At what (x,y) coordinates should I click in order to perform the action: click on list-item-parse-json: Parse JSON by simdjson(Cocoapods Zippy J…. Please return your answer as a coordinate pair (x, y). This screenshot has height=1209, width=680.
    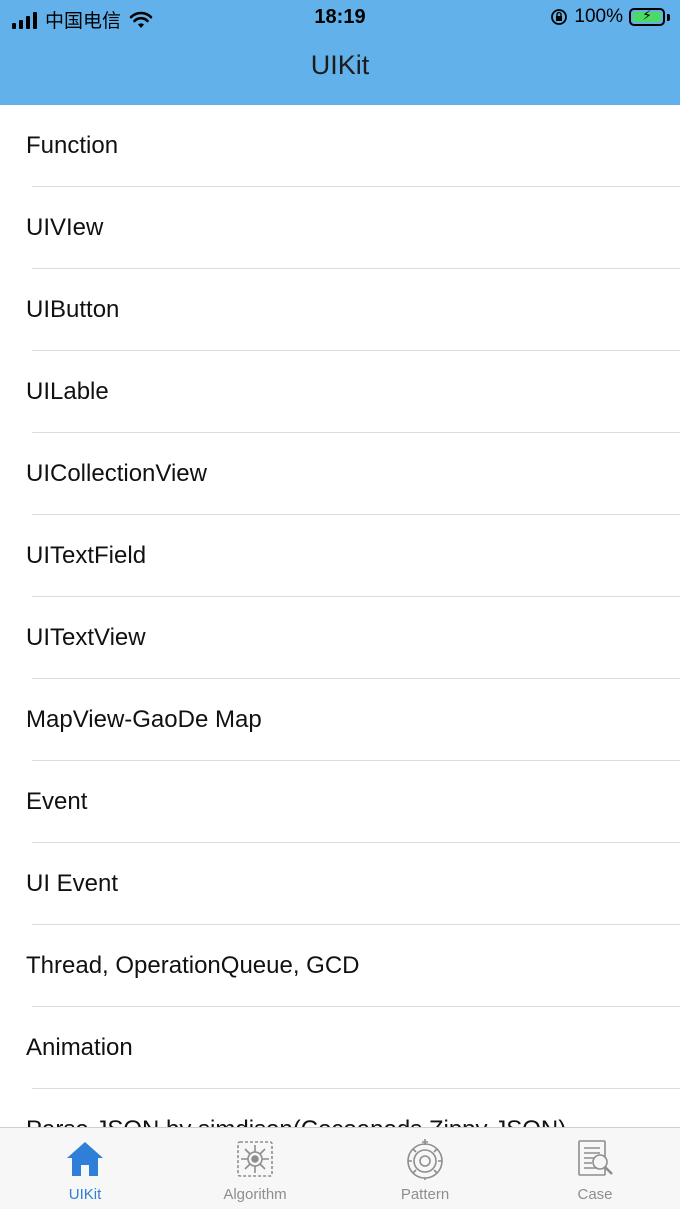
    Looking at the image, I should click on (340, 1108).